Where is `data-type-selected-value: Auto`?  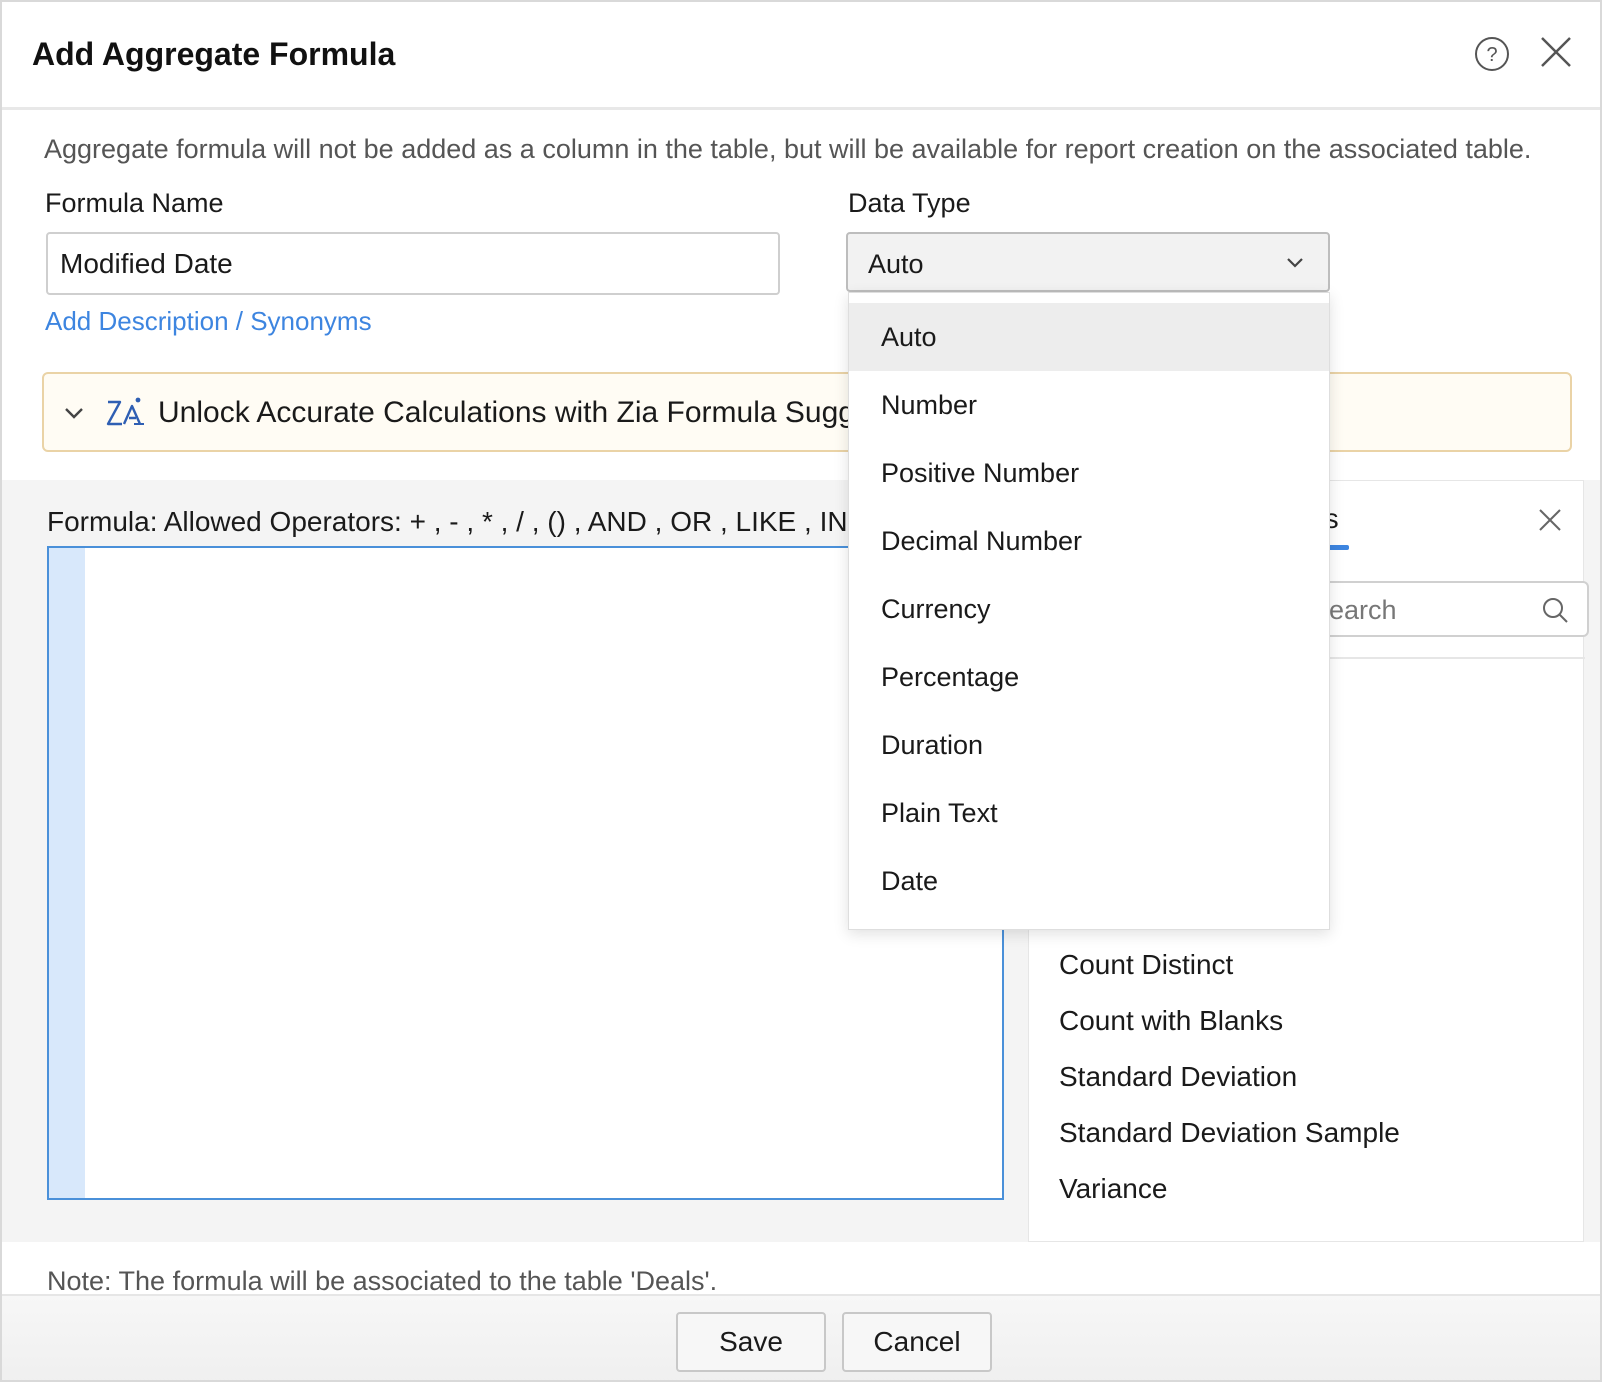 data-type-selected-value: Auto is located at coordinates (896, 264).